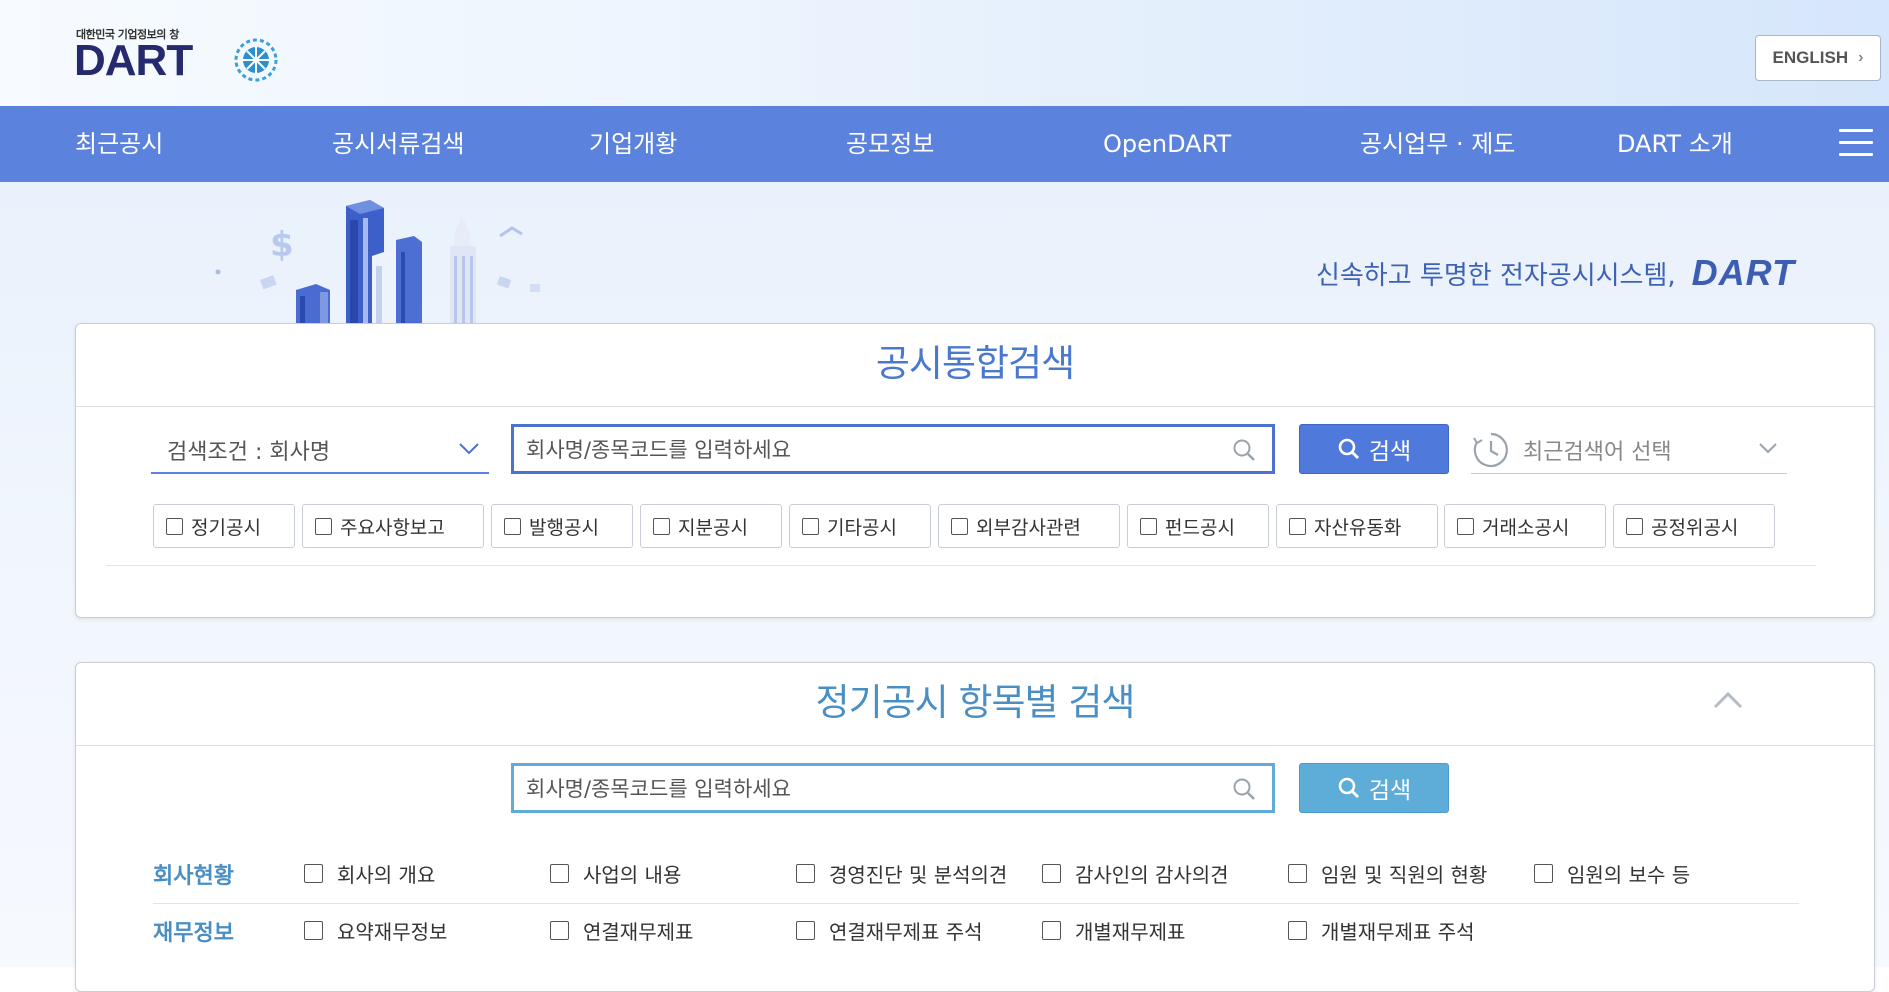 The width and height of the screenshot is (1889, 992). What do you see at coordinates (1437, 144) in the screenshot?
I see `nav-disclosure-system: 공시업무 · 제도` at bounding box center [1437, 144].